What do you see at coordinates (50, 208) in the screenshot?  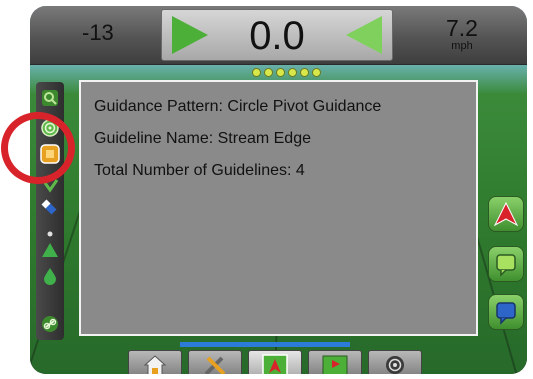 I see `magnet-icon` at bounding box center [50, 208].